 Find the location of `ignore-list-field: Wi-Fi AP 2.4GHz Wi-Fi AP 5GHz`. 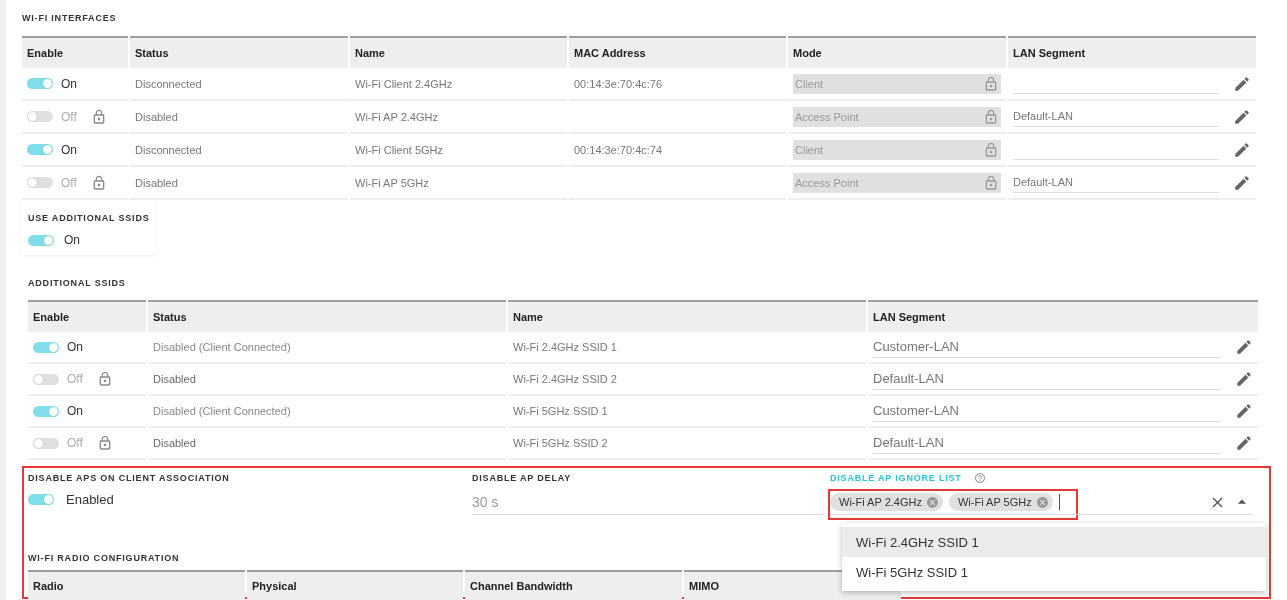

ignore-list-field: Wi-Fi AP 2.4GHz Wi-Fi AP 5GHz is located at coordinates (1041, 502).